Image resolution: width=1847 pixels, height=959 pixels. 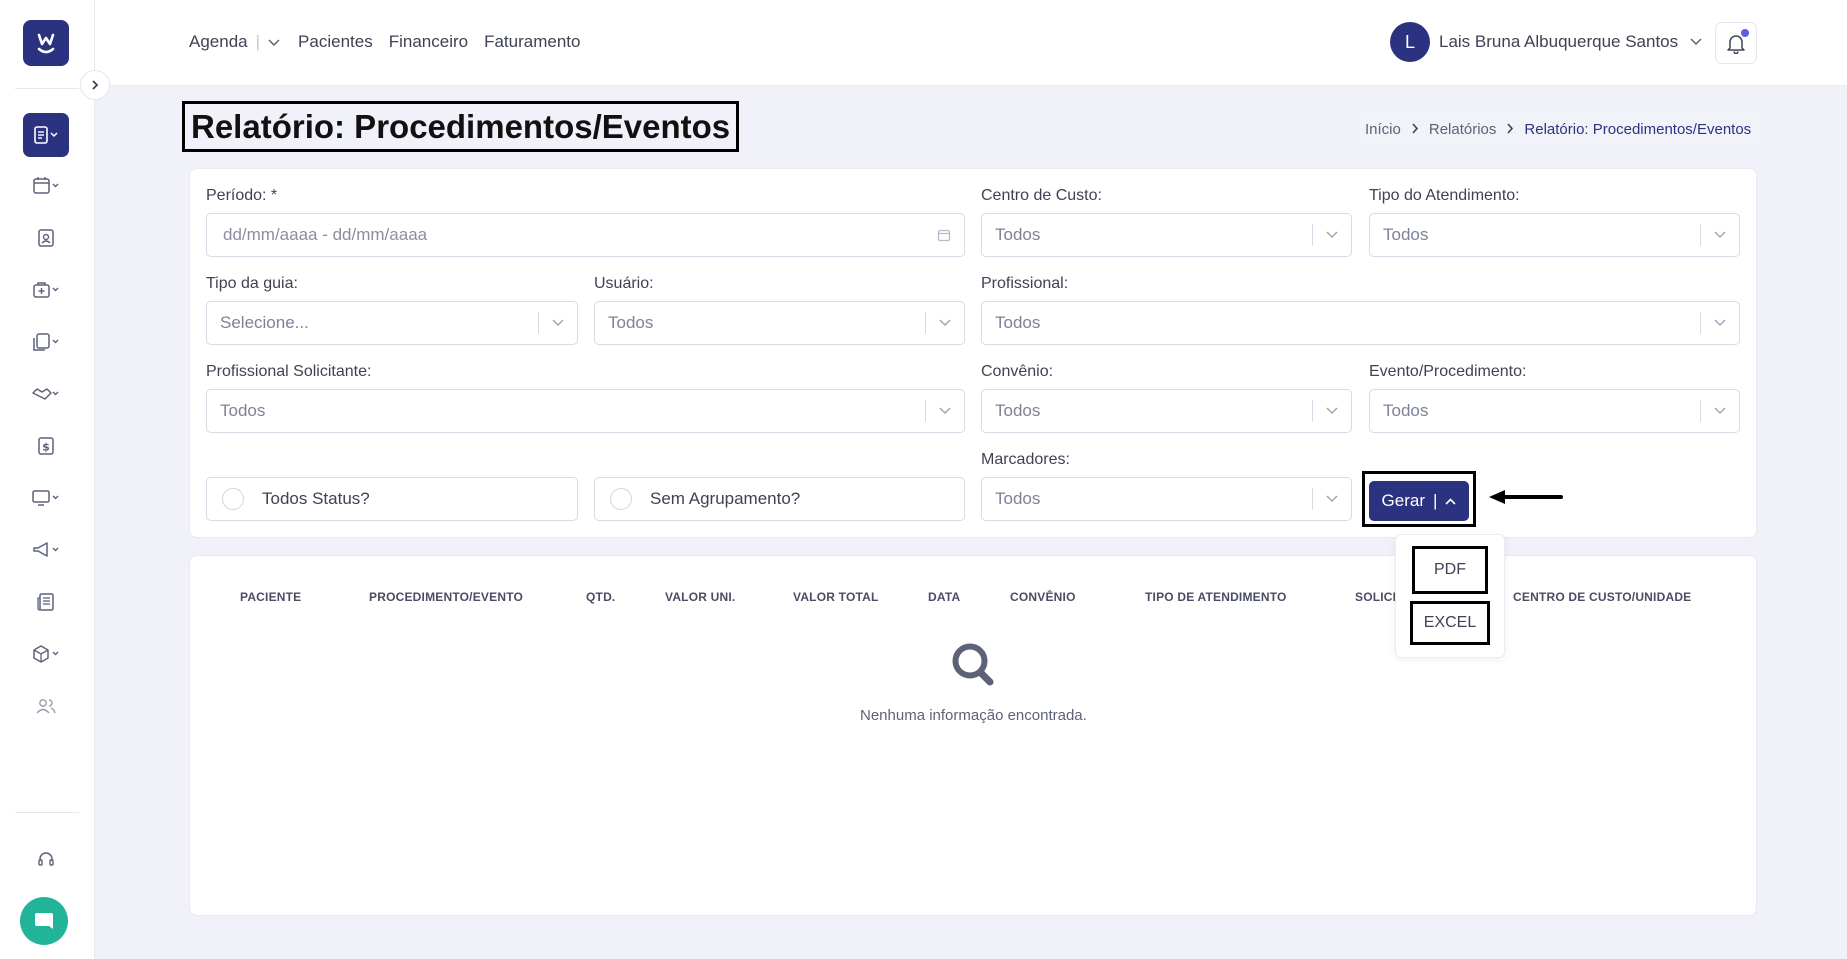 What do you see at coordinates (1360, 323) in the screenshot?
I see `profissional-select: Todos` at bounding box center [1360, 323].